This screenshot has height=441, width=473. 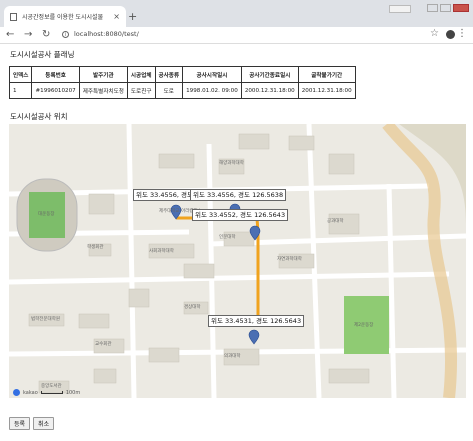 What do you see at coordinates (13, 16) in the screenshot?
I see `page-icon` at bounding box center [13, 16].